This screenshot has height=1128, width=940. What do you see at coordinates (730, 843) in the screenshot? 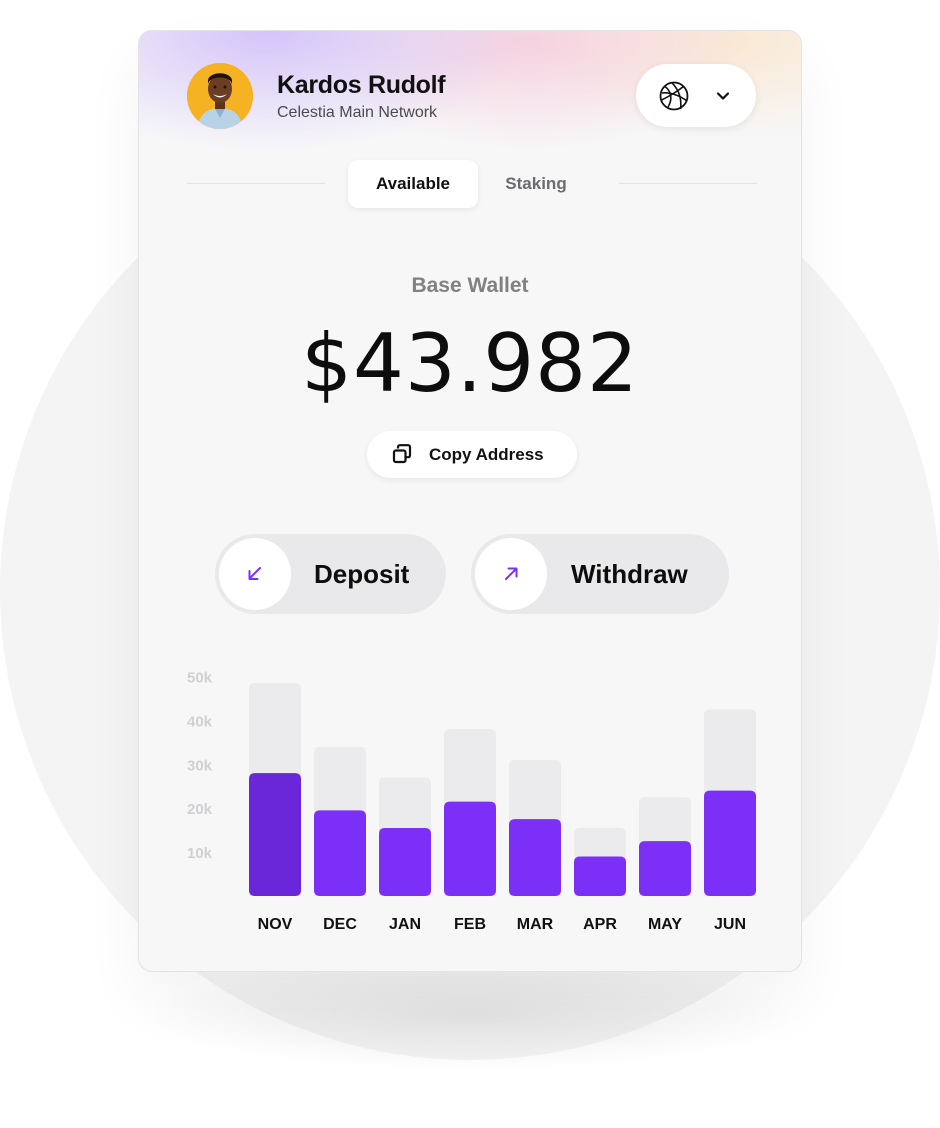
I see `bar-jun` at bounding box center [730, 843].